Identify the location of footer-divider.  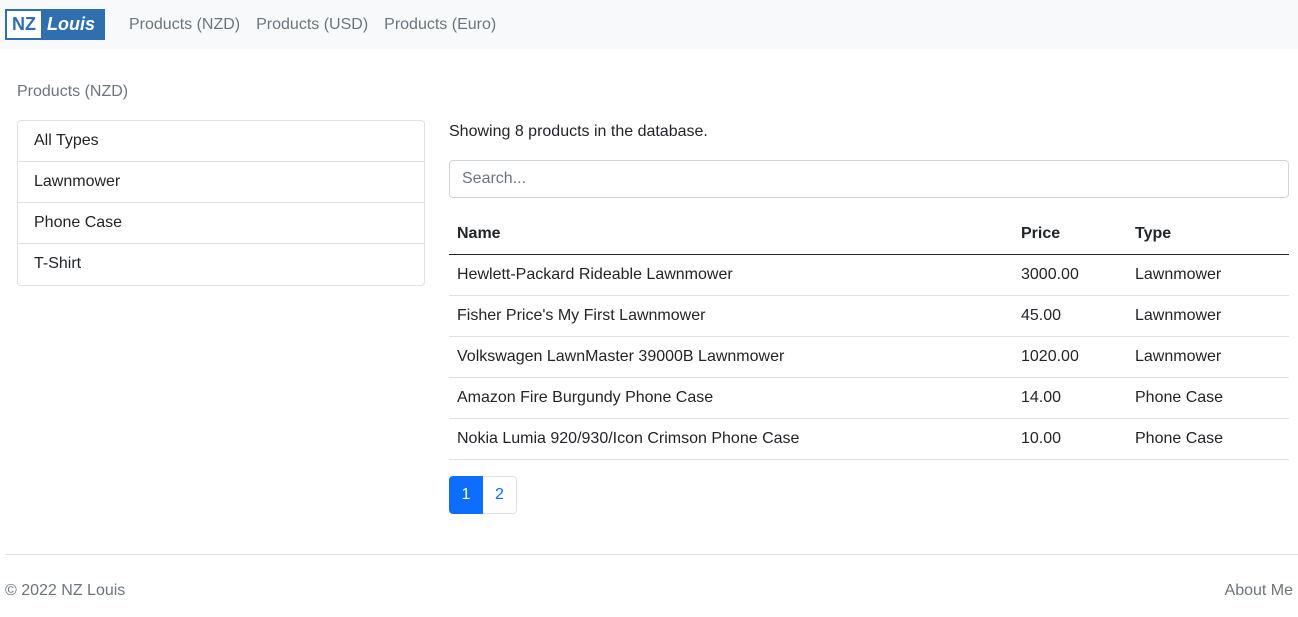
(651, 554).